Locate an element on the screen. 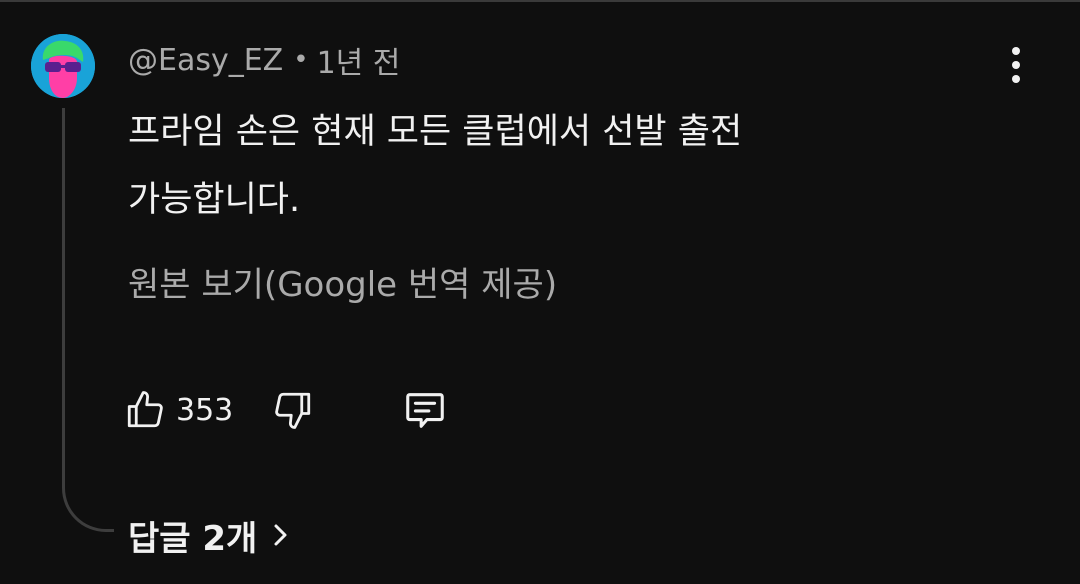 Image resolution: width=1080 pixels, height=584 pixels. show-original-link: 원본 보기(Google 번역 제공) is located at coordinates (342, 285).